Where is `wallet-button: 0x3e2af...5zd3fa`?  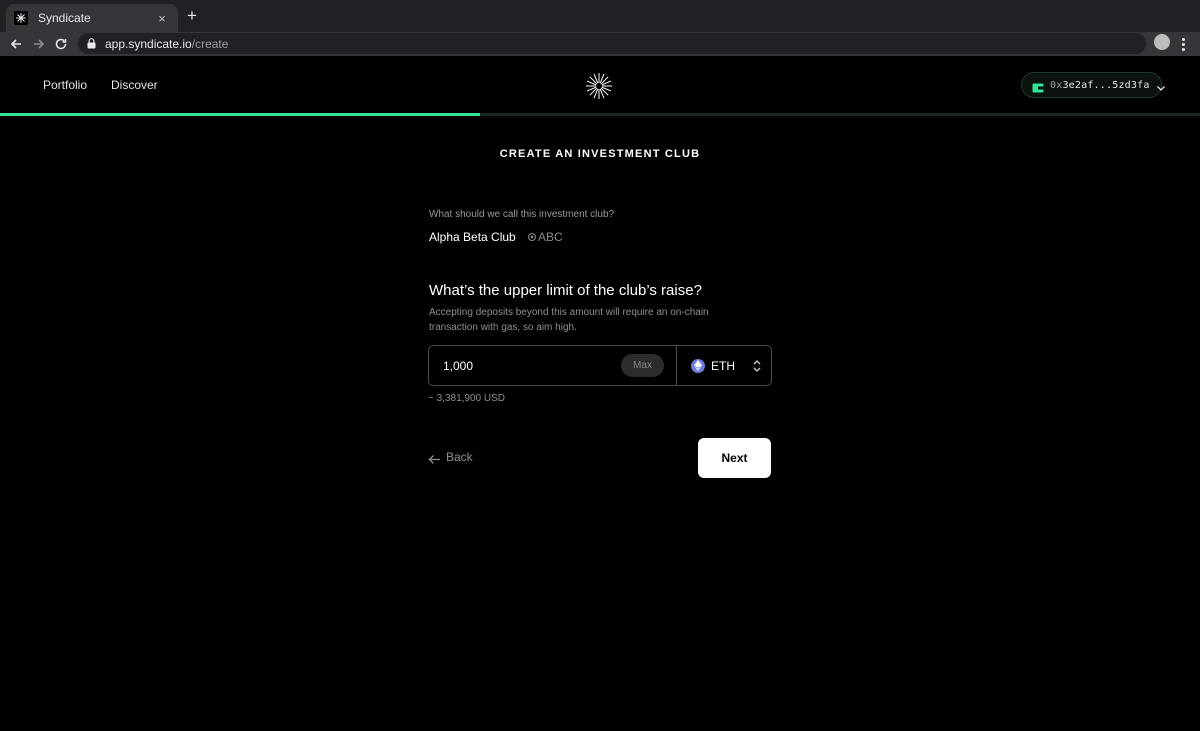 wallet-button: 0x3e2af...5zd3fa is located at coordinates (1093, 85).